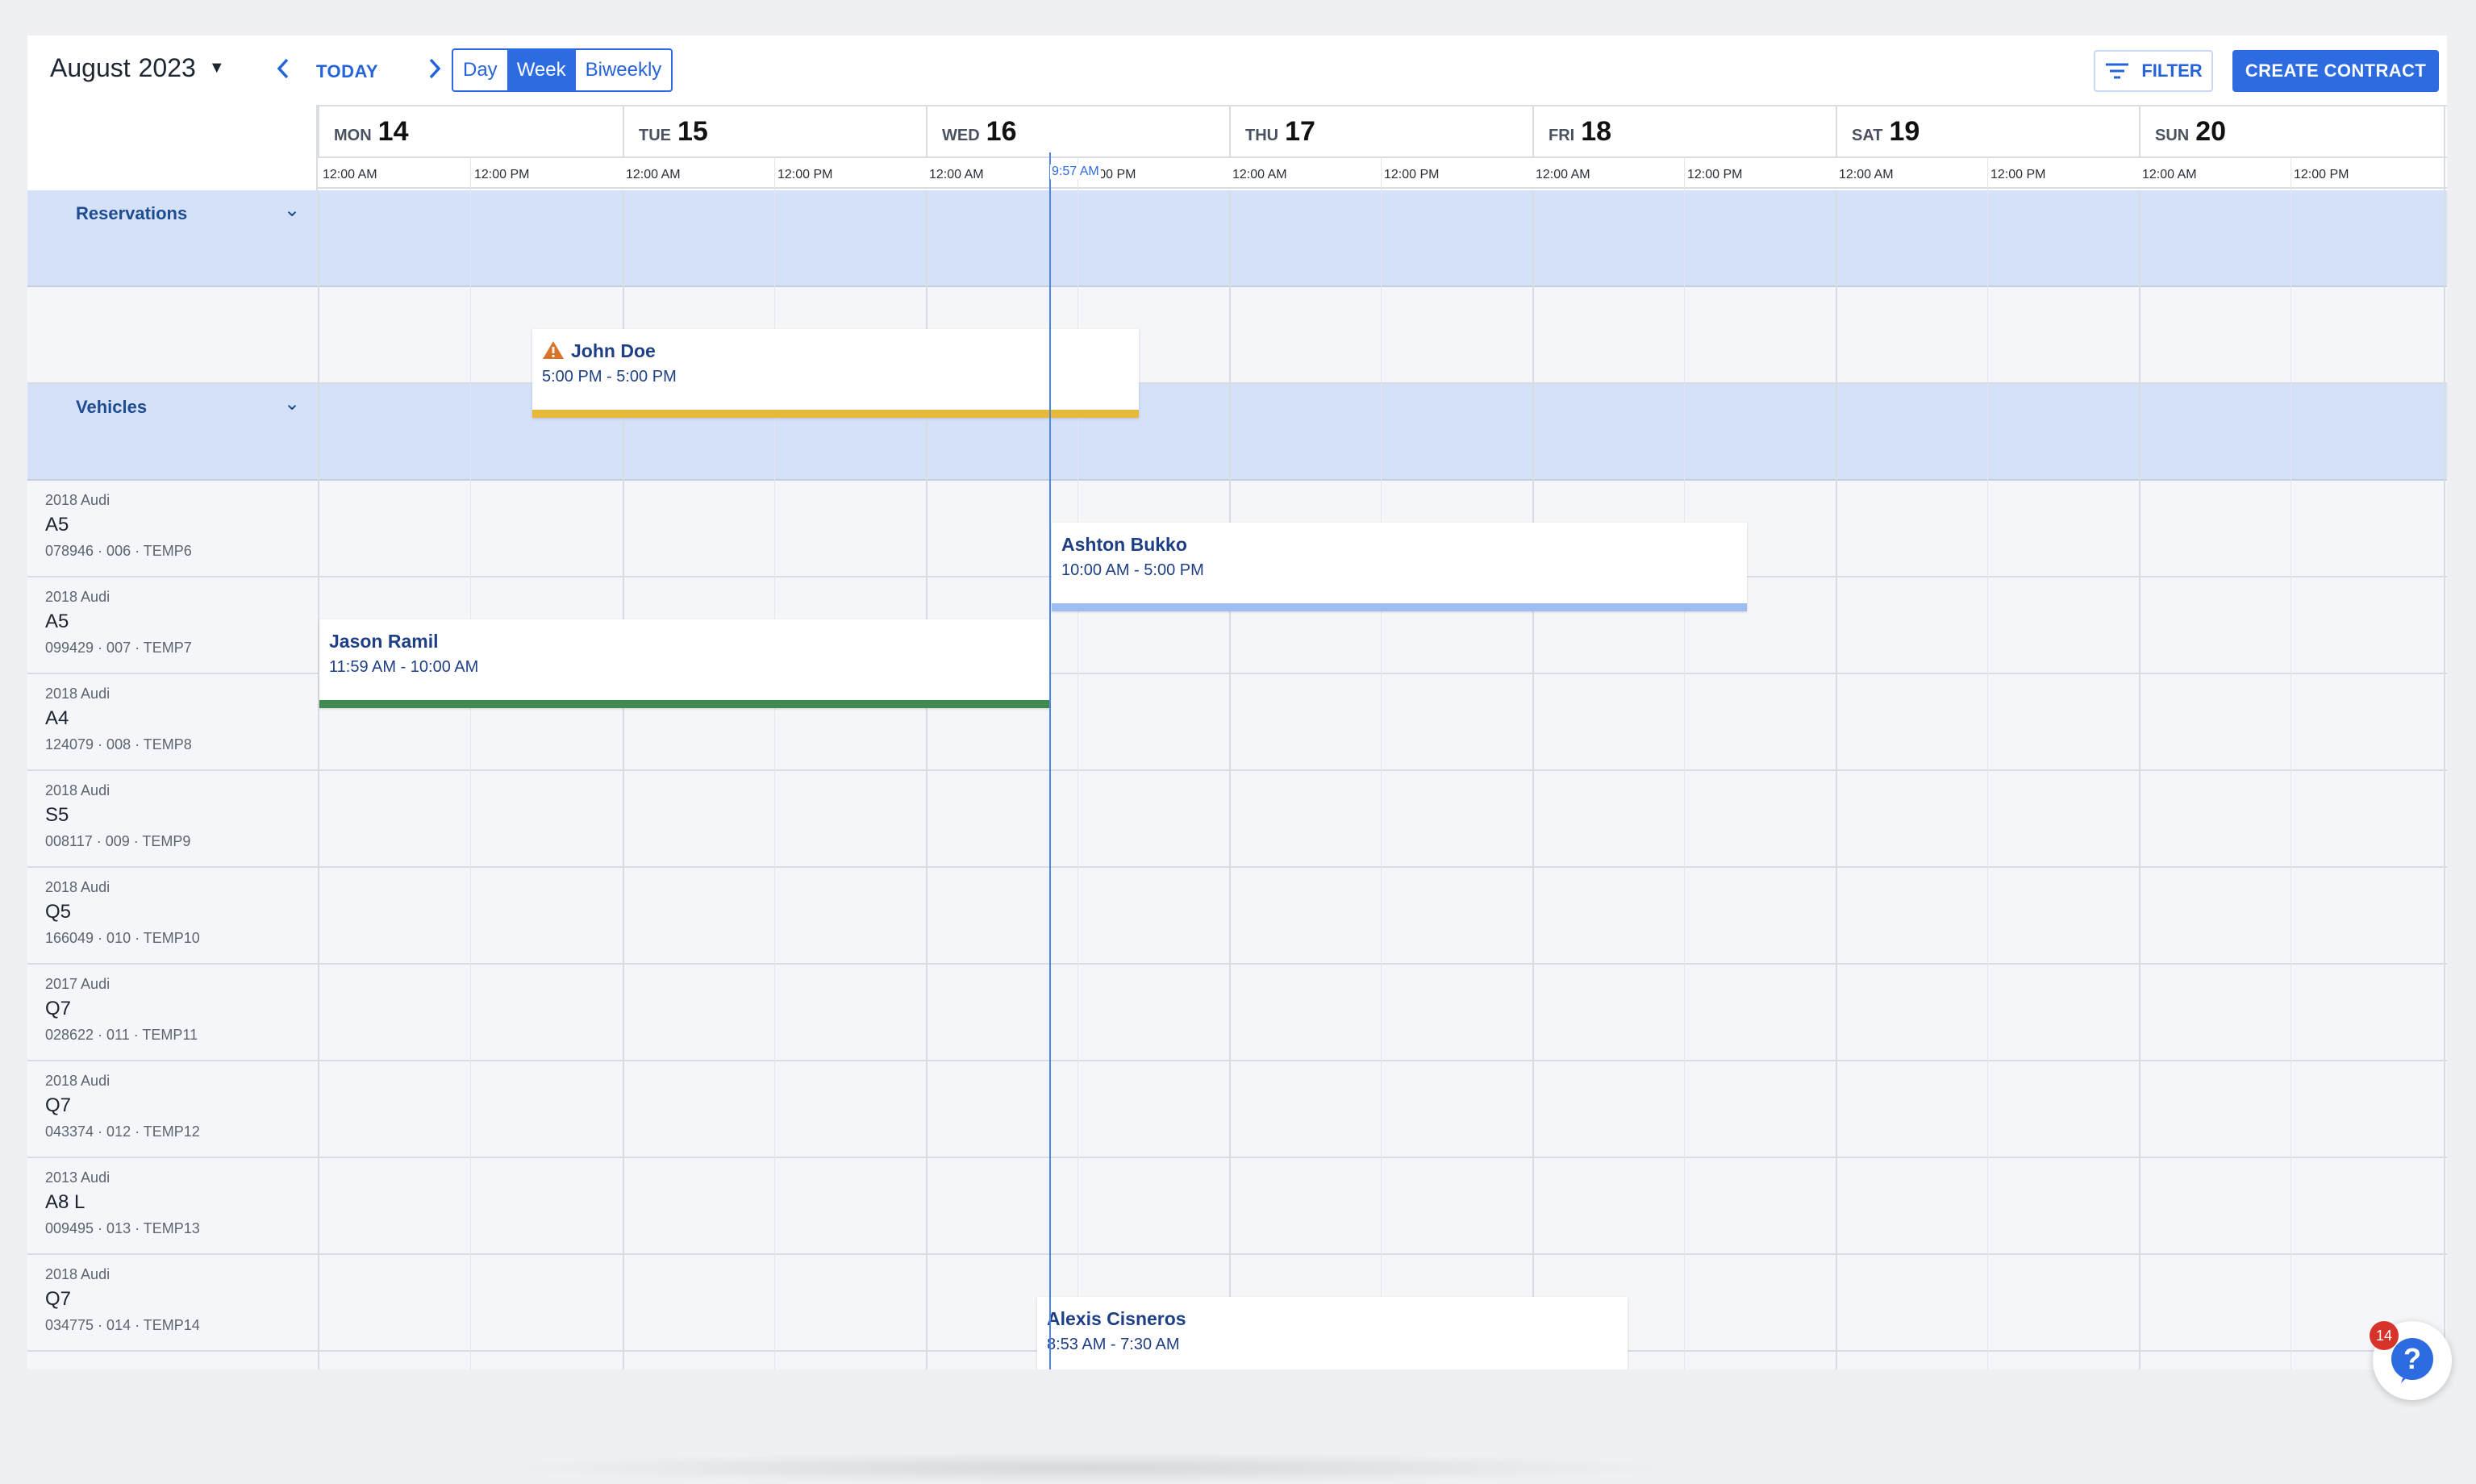 Image resolution: width=2476 pixels, height=1484 pixels. Describe the element at coordinates (121, 1035) in the screenshot. I see `vehicle-meta: 028622 · 011 · TEMP11` at that location.